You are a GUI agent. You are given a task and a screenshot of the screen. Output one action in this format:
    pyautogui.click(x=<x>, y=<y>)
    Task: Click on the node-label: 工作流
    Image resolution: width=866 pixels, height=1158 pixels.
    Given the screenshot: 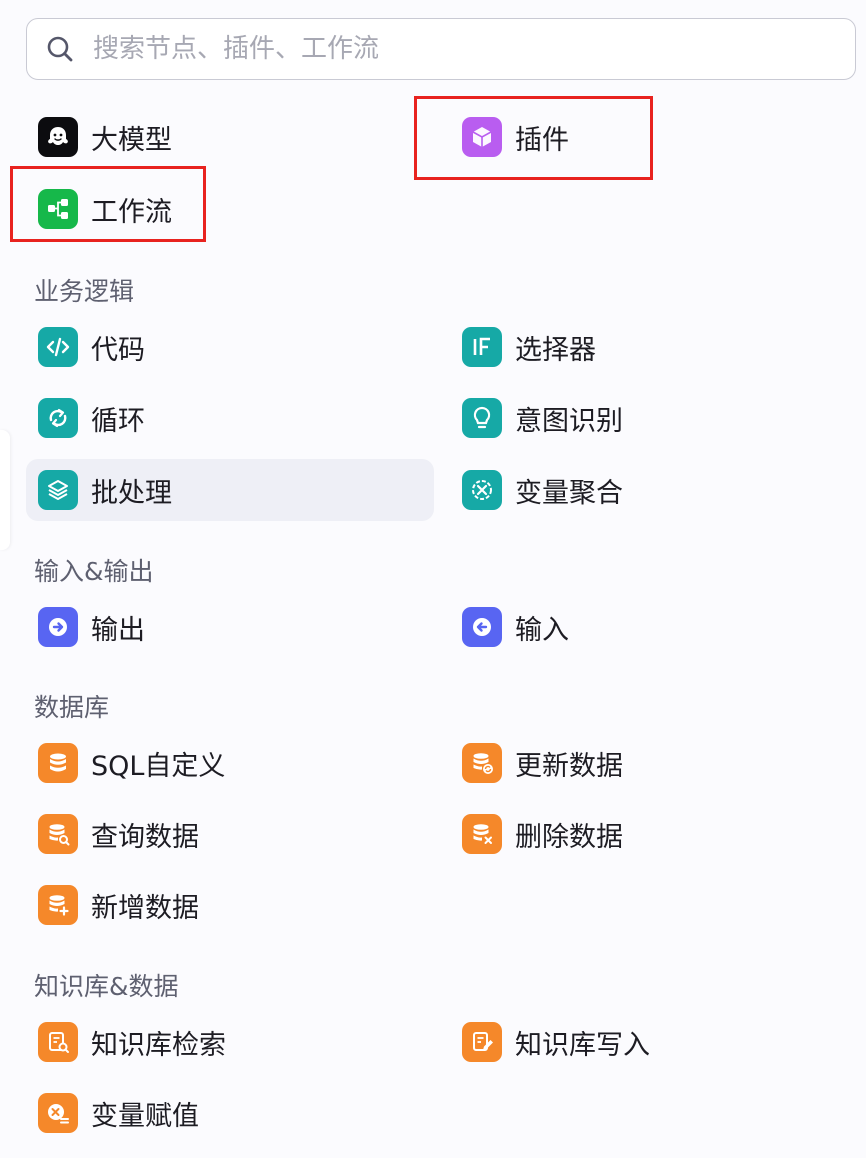 What is the action you would take?
    pyautogui.click(x=131, y=212)
    